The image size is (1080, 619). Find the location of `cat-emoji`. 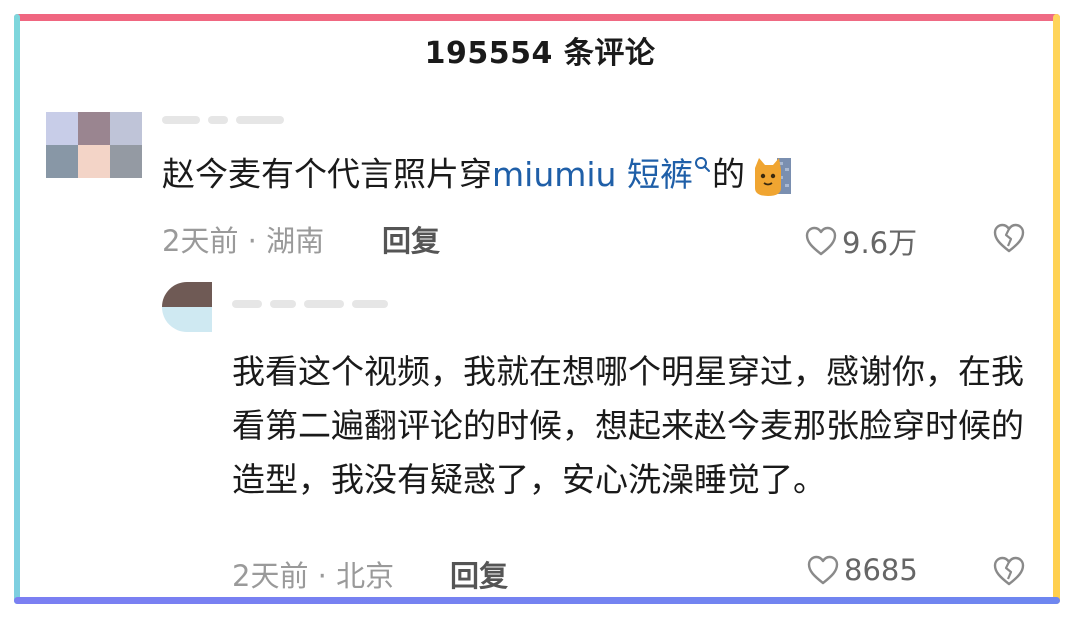

cat-emoji is located at coordinates (772, 177).